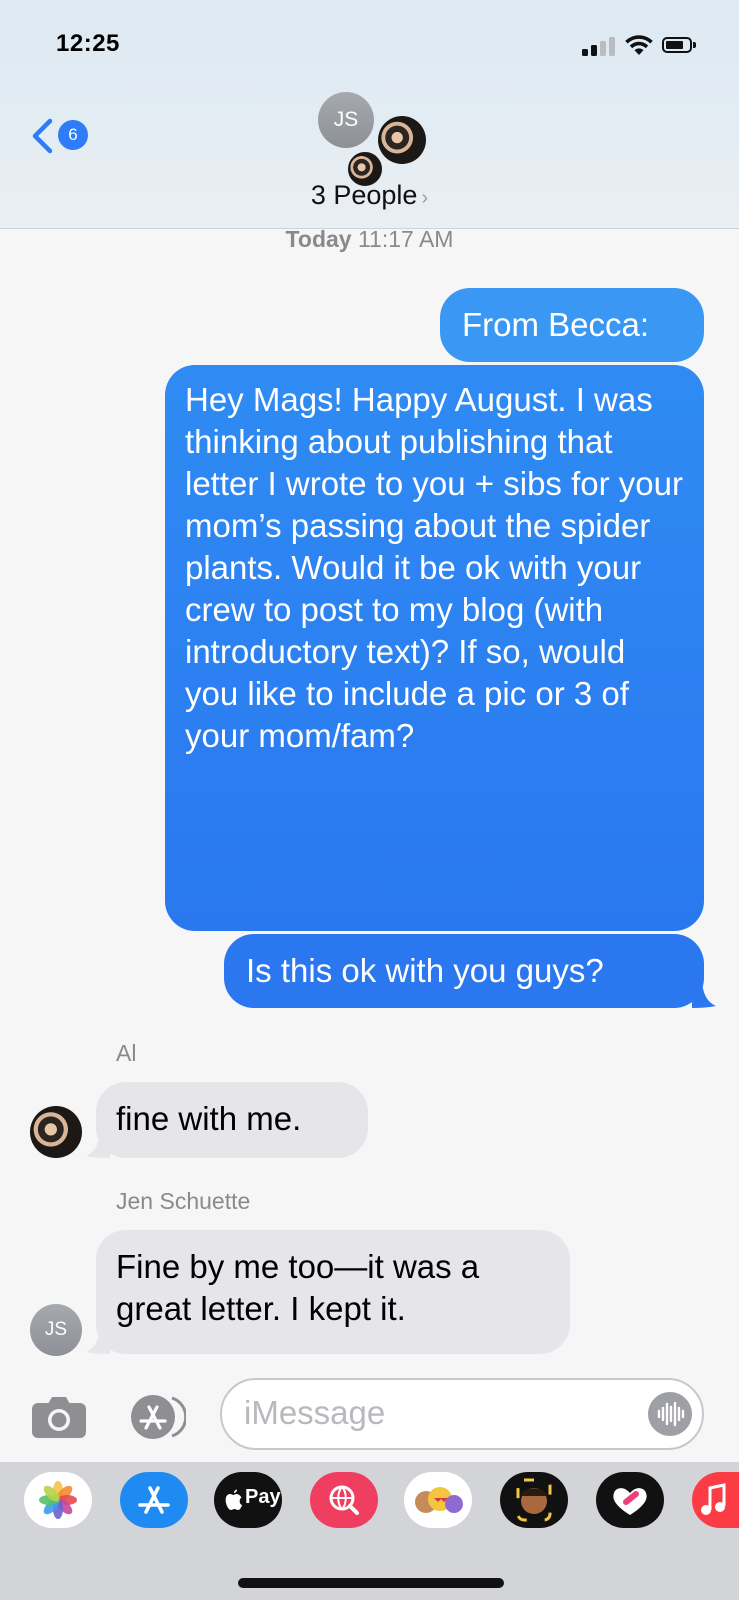 The height and width of the screenshot is (1600, 739). I want to click on photos-app-icon, so click(58, 1500).